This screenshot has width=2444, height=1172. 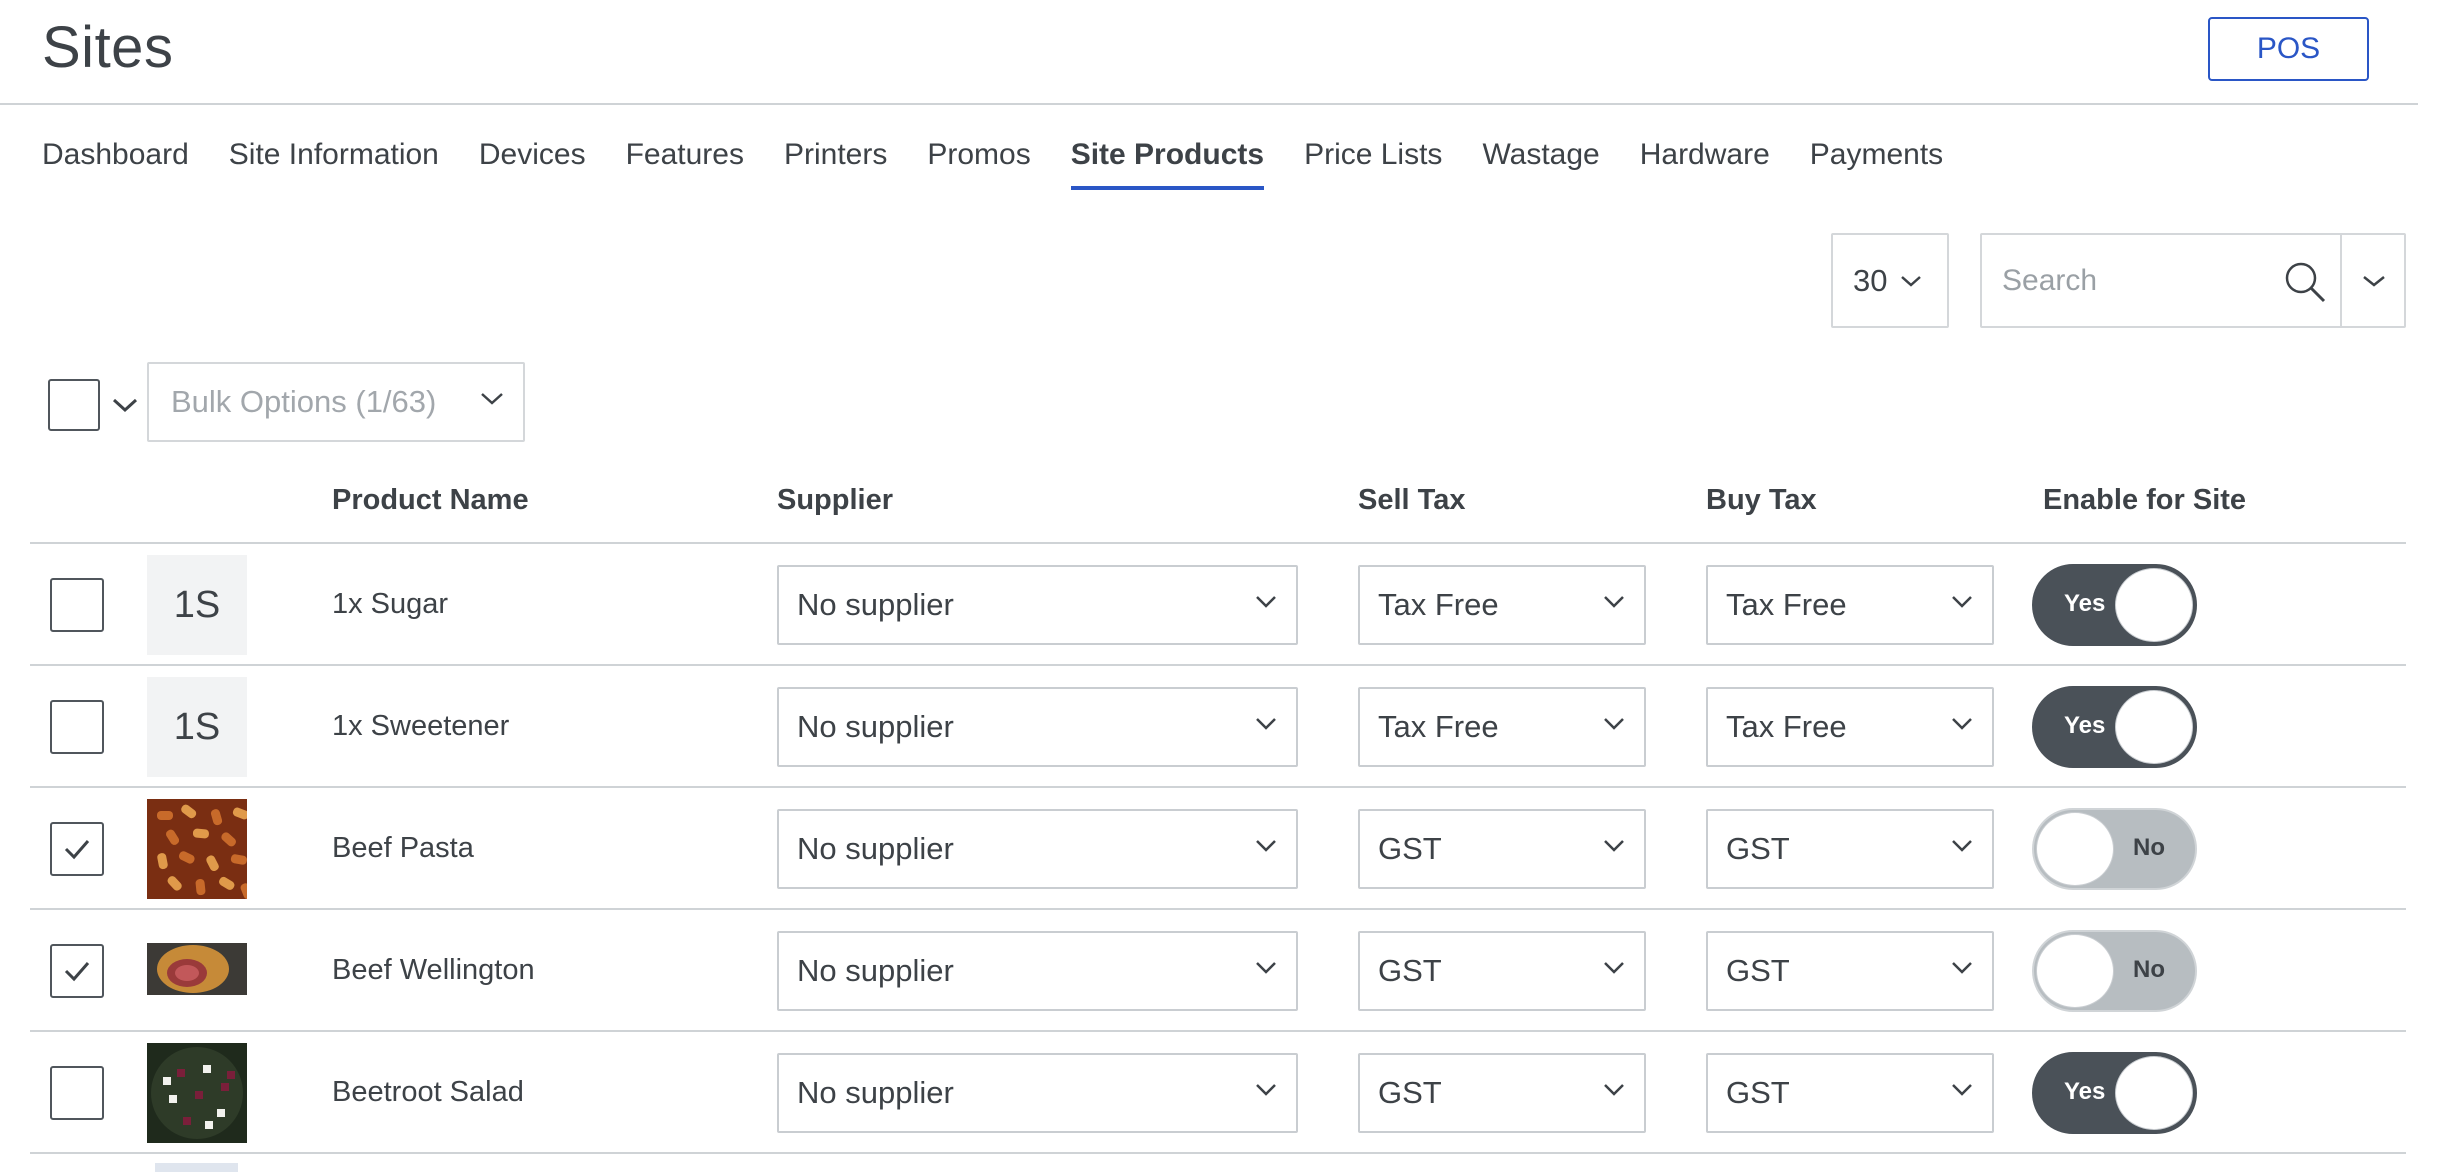 What do you see at coordinates (2144, 500) in the screenshot?
I see `column-header-enable-for-site: Enable for Site` at bounding box center [2144, 500].